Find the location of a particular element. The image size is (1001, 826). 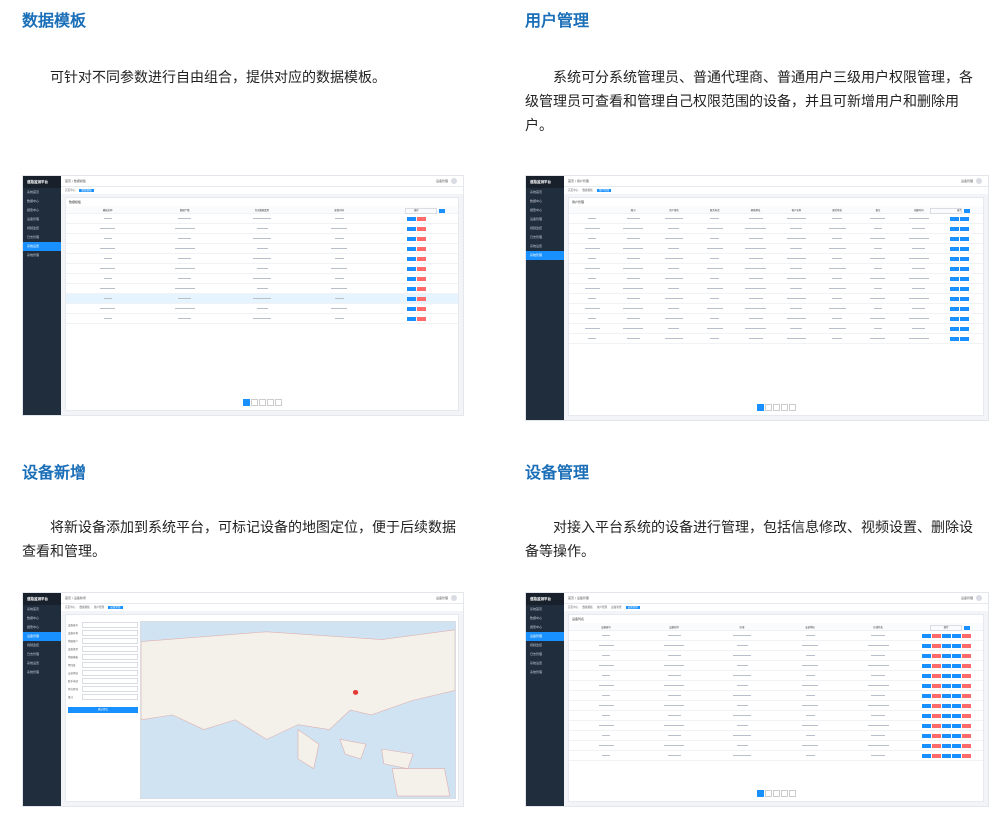

sidebar-item: 系统首页 is located at coordinates (42, 192).